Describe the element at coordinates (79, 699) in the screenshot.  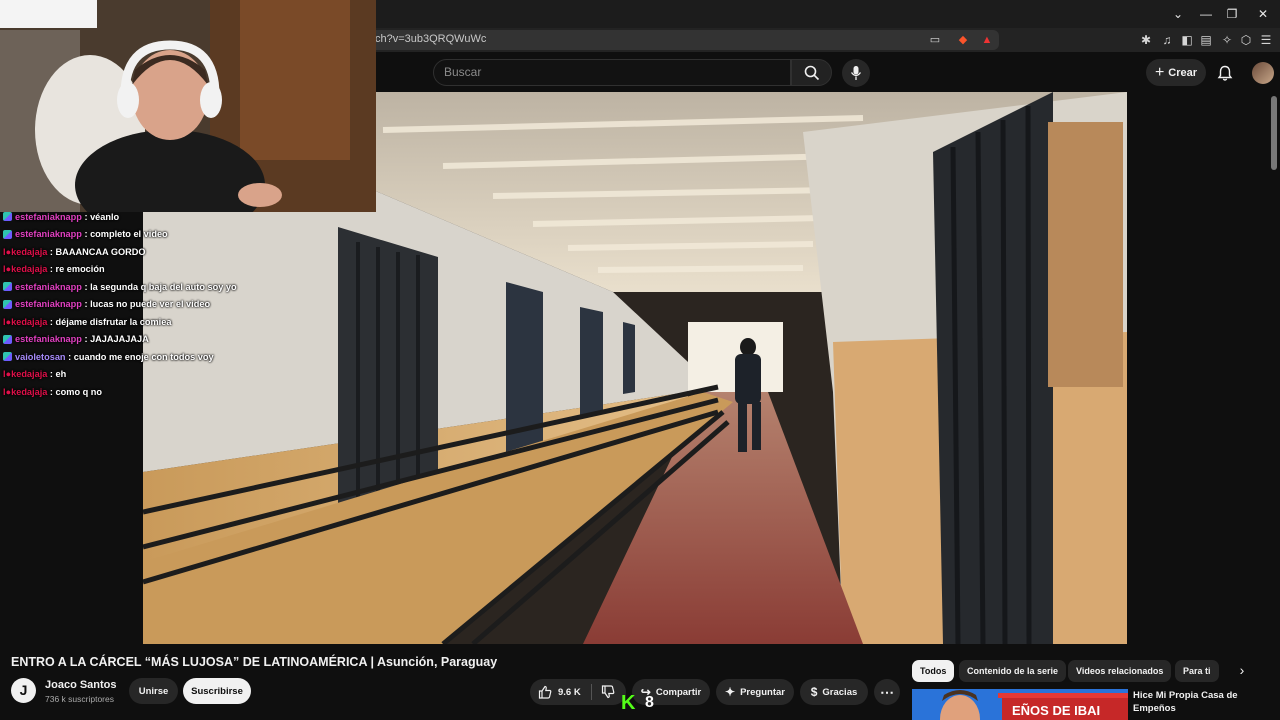
I see `subscriber-count: 736 k suscriptores` at that location.